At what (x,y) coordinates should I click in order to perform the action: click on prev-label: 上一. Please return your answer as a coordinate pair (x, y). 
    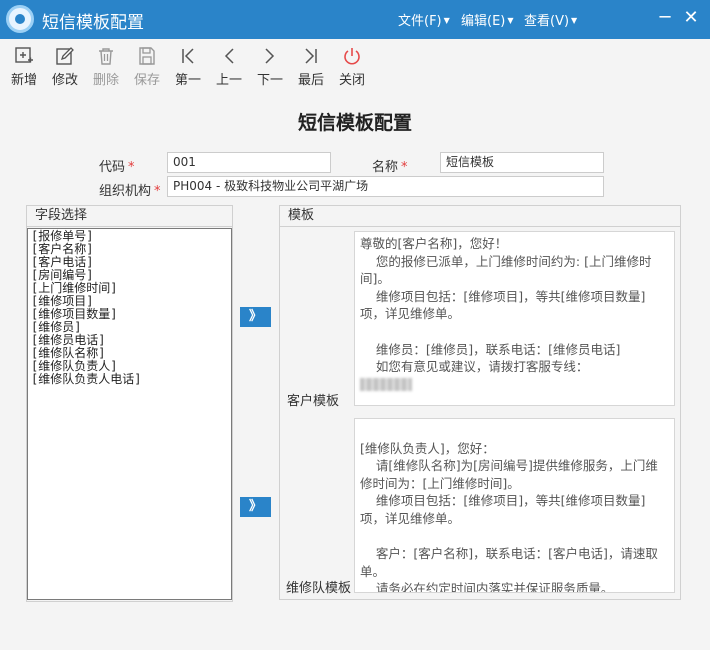
    Looking at the image, I should click on (228, 80).